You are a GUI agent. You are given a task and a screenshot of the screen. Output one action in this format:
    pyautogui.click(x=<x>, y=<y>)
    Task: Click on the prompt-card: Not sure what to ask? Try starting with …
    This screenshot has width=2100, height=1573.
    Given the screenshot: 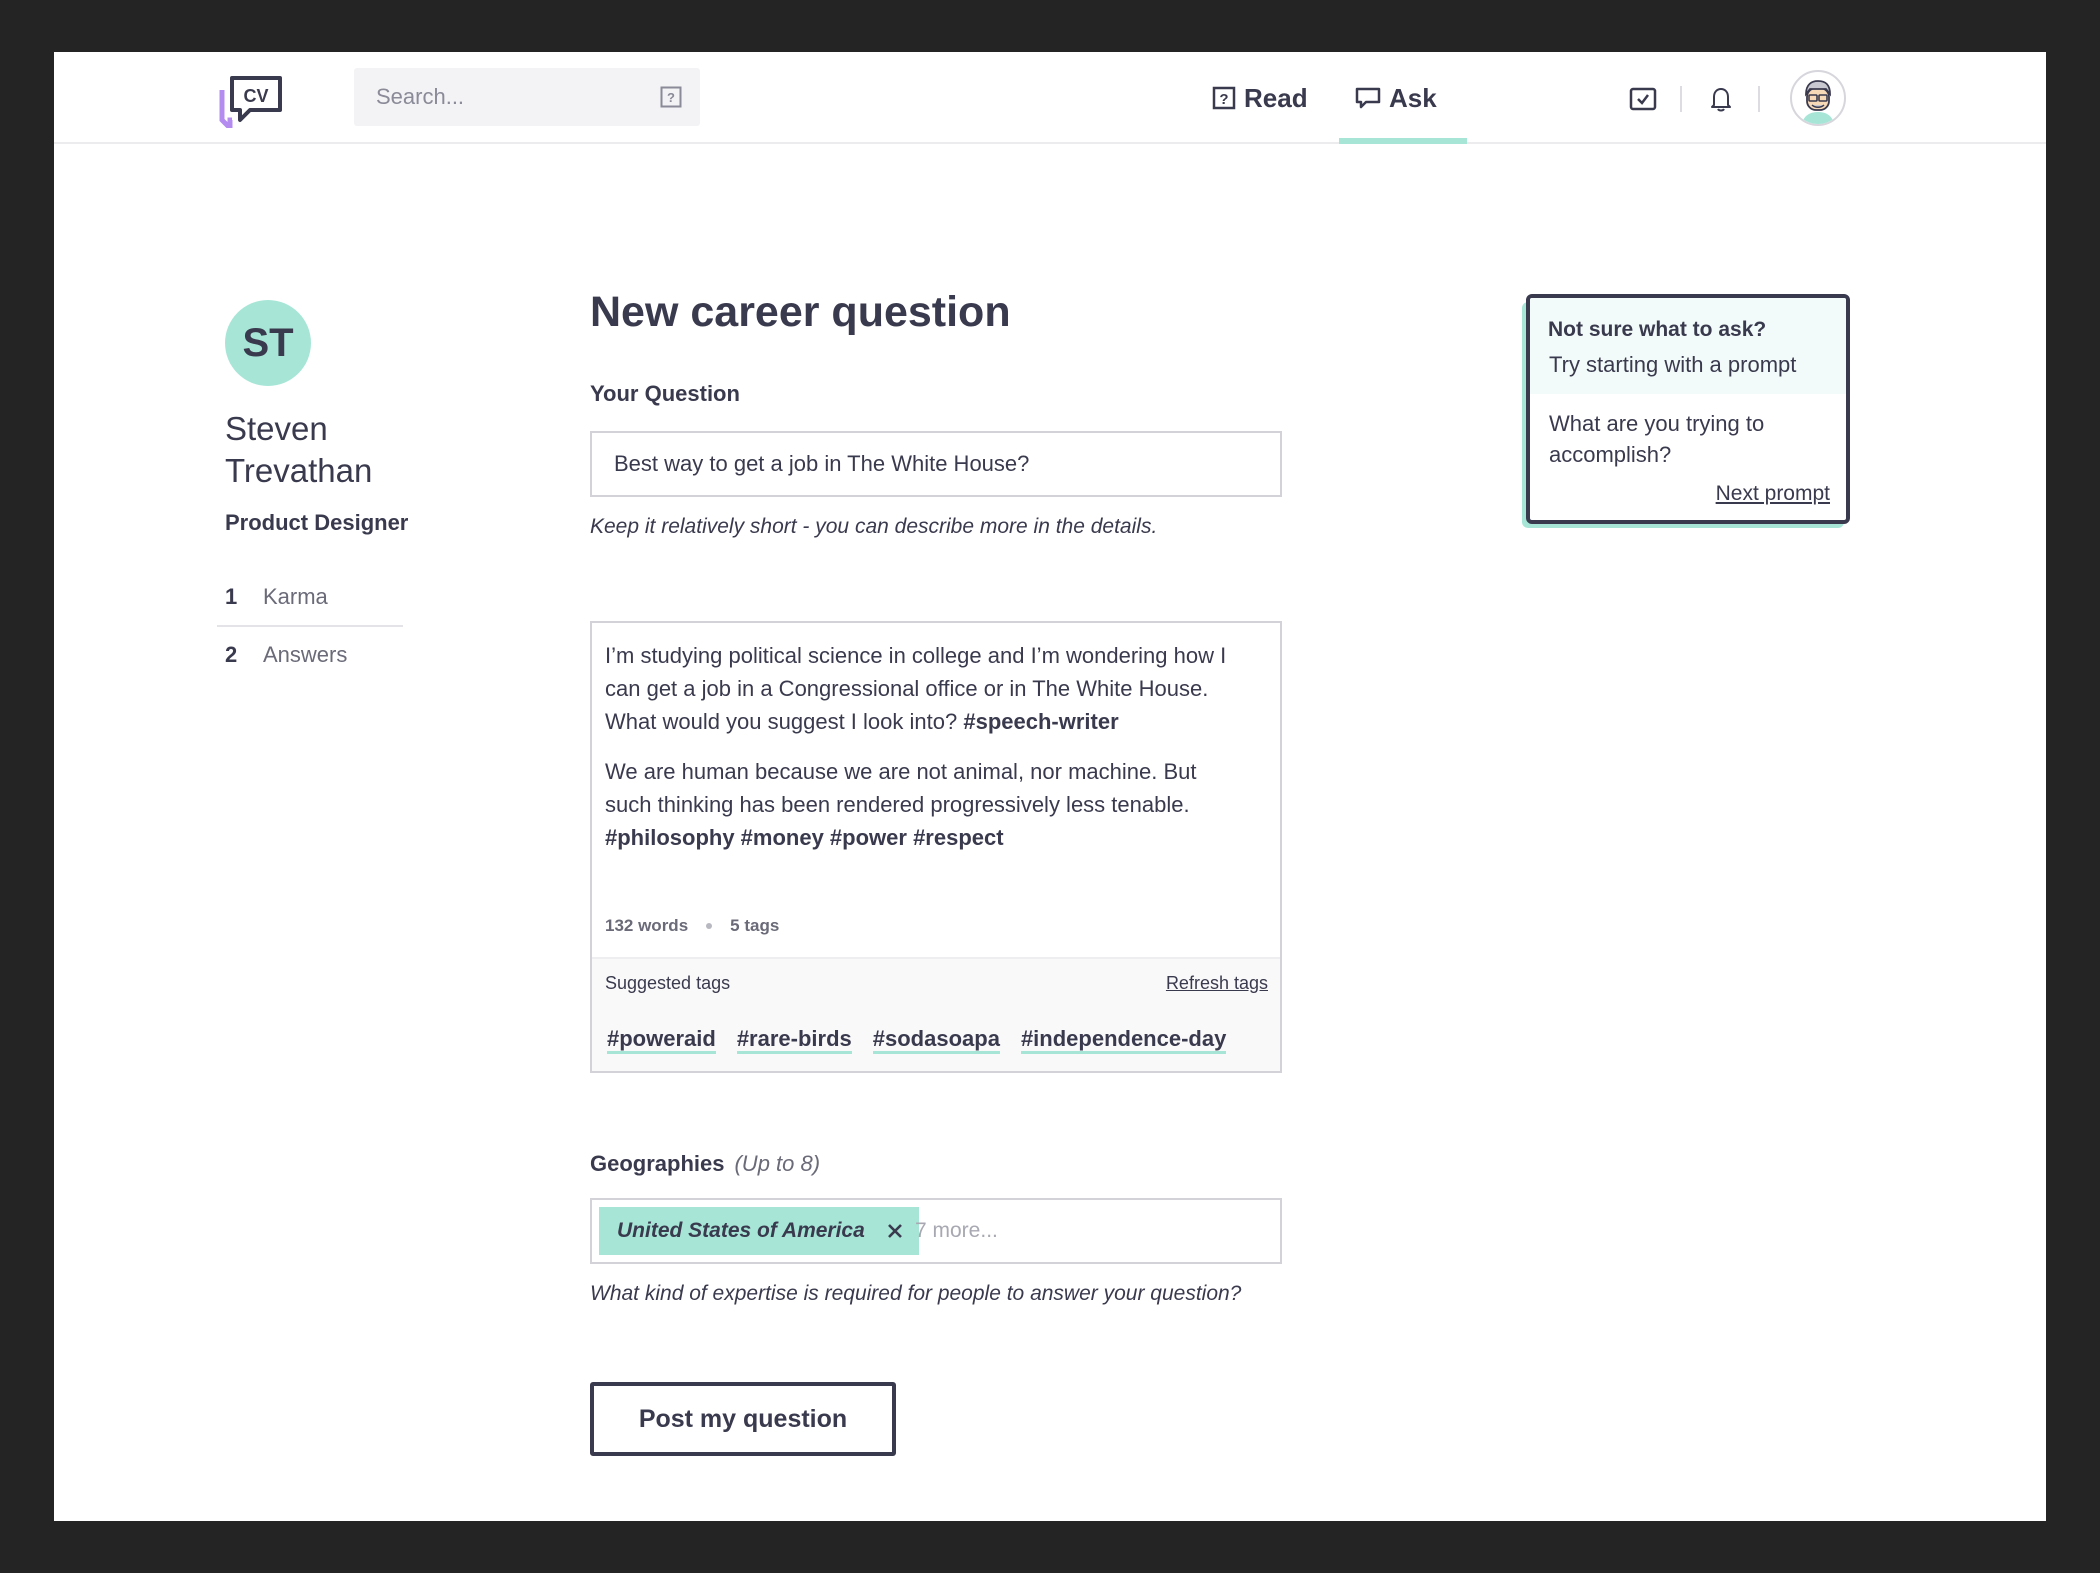 What is the action you would take?
    pyautogui.click(x=1688, y=409)
    